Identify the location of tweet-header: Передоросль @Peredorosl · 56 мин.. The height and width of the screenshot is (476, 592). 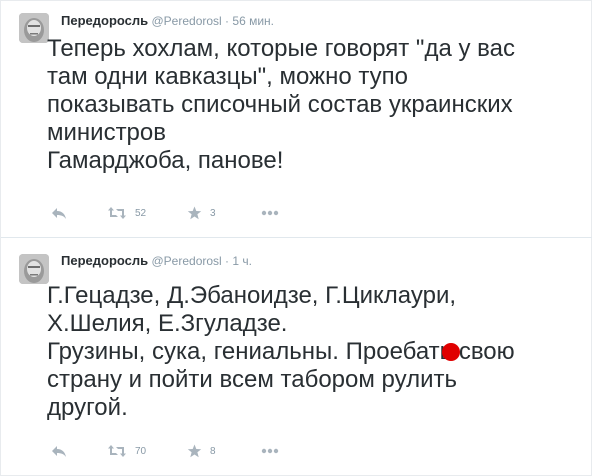
(167, 20).